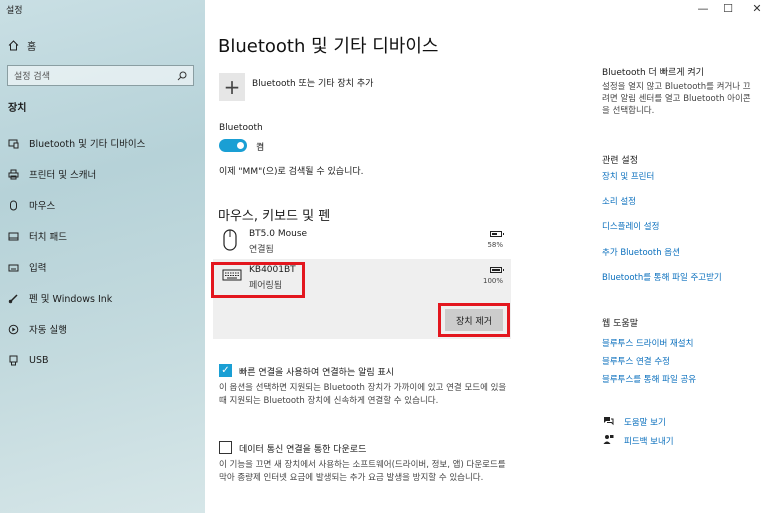  What do you see at coordinates (495, 245) in the screenshot?
I see `battery-percent: 58%` at bounding box center [495, 245].